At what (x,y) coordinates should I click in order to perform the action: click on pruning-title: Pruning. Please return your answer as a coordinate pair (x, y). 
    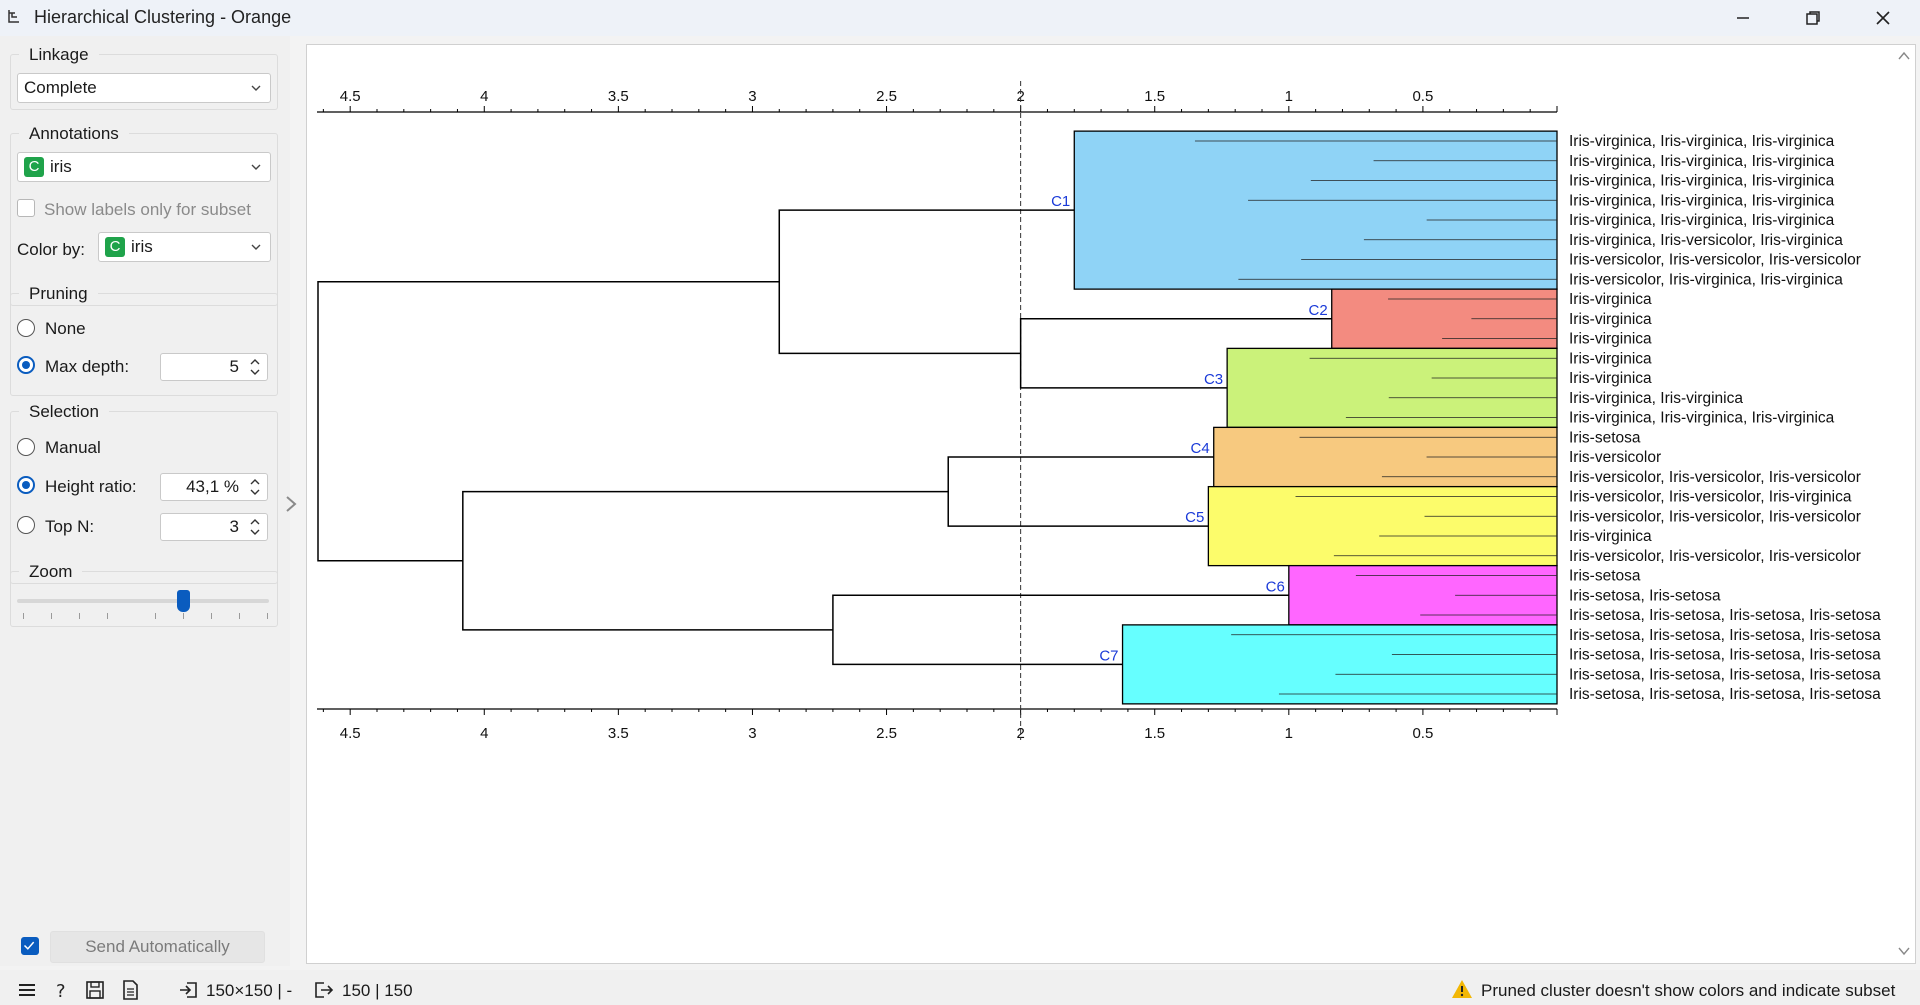
    Looking at the image, I should click on (58, 294).